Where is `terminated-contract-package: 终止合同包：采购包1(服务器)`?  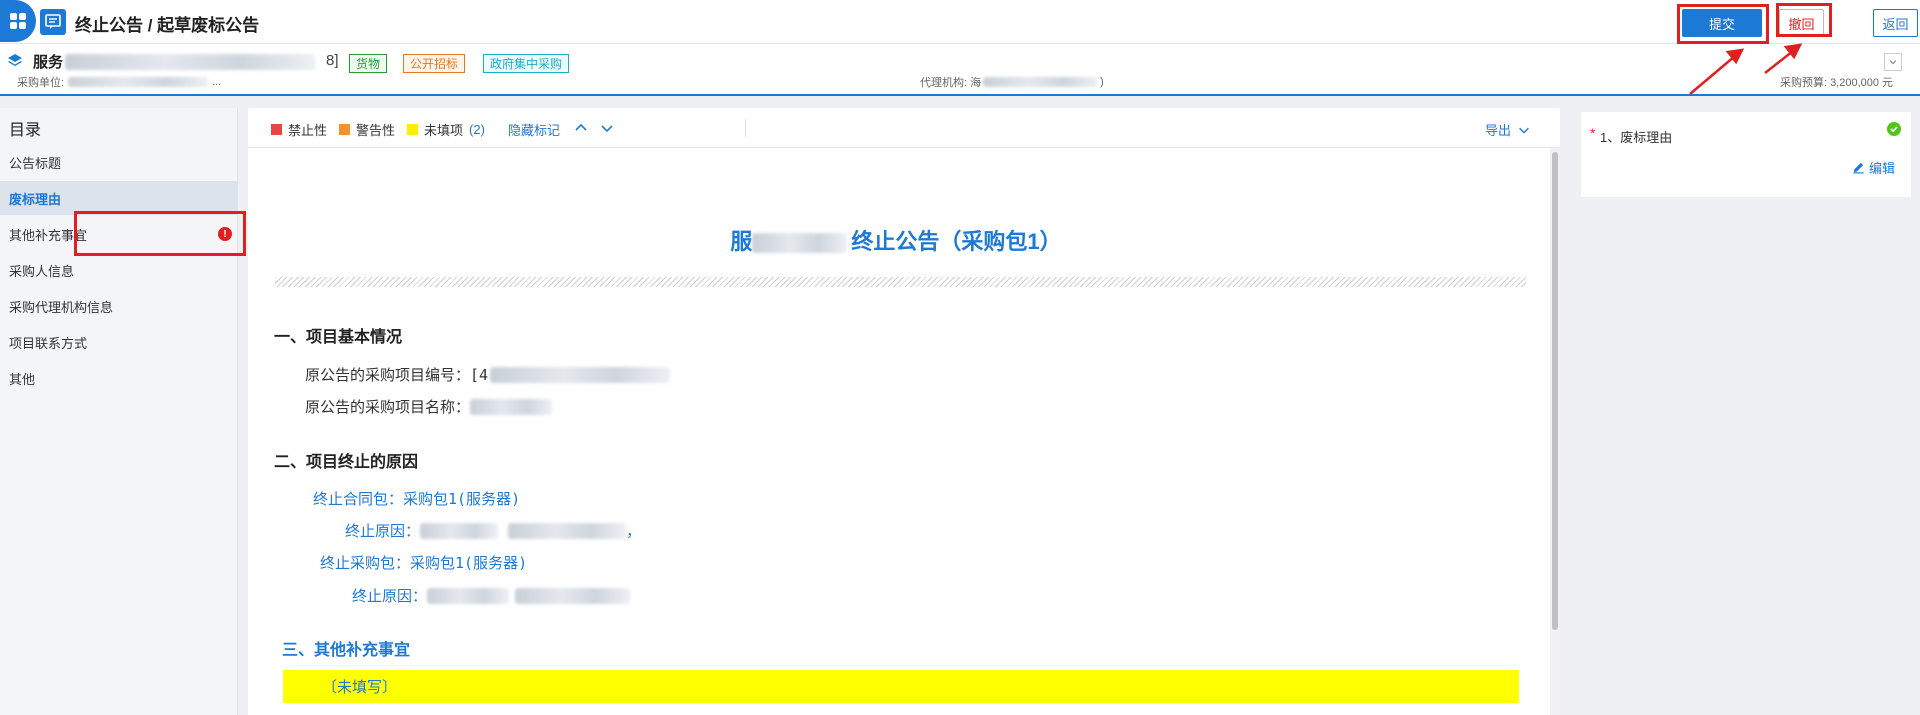
terminated-contract-package: 终止合同包：采购包1(服务器) is located at coordinates (417, 499).